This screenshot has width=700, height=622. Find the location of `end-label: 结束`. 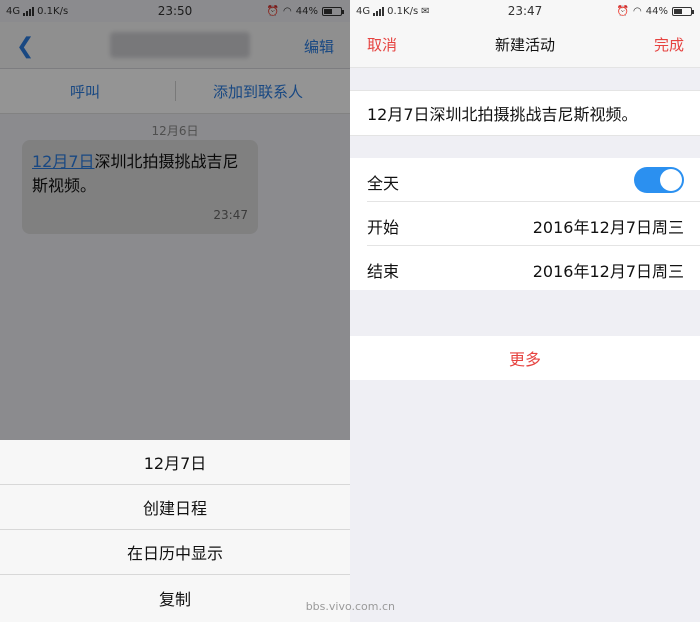

end-label: 结束 is located at coordinates (383, 271).